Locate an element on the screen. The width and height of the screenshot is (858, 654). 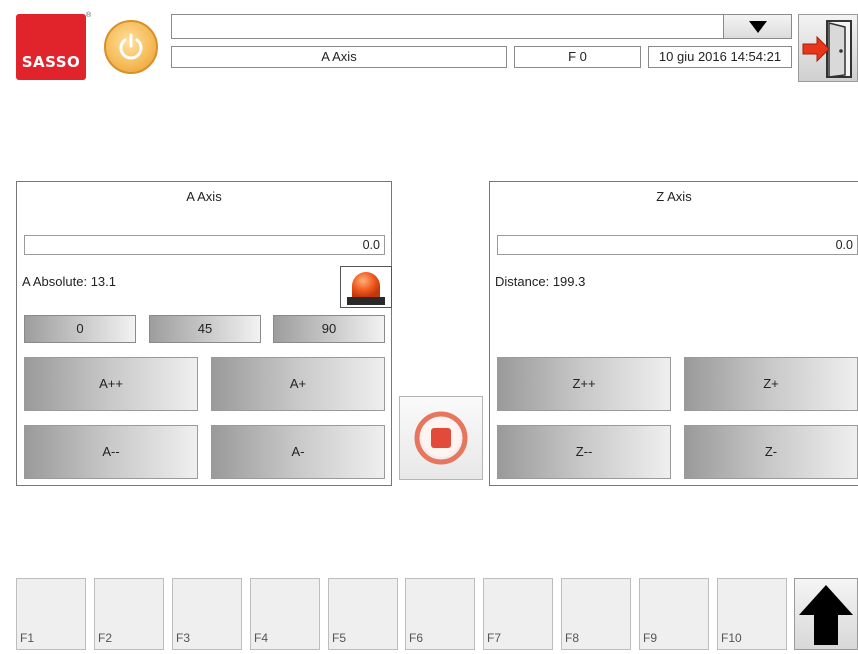
f3-label: F3 is located at coordinates (183, 638).